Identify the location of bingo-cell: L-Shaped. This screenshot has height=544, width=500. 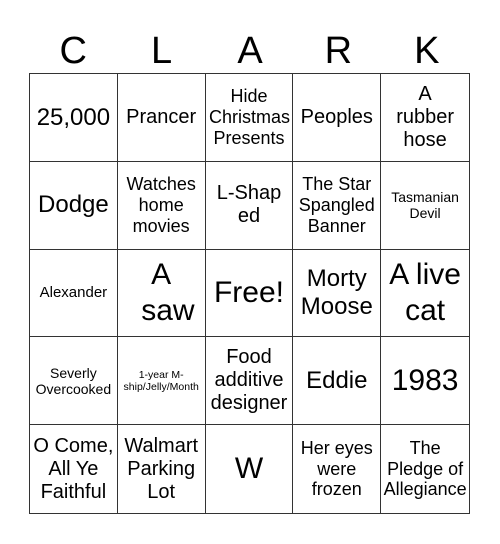
(249, 205).